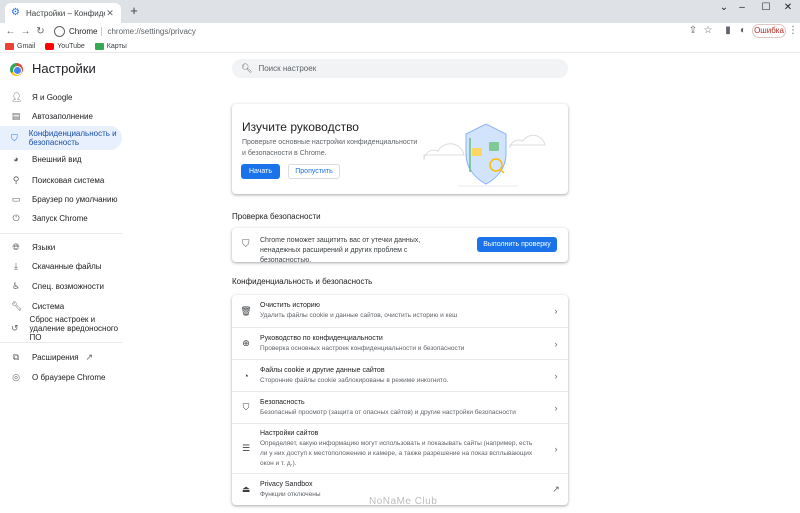 The width and height of the screenshot is (800, 513). Describe the element at coordinates (16, 246) in the screenshot. I see `globe-icon: 🌐︎` at that location.